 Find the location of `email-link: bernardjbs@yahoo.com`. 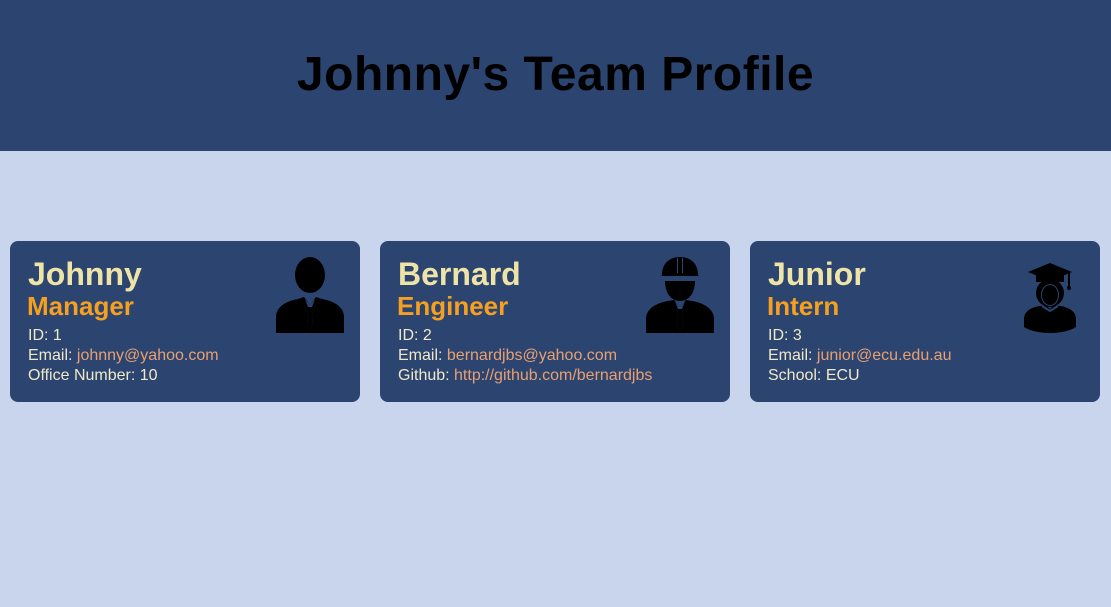

email-link: bernardjbs@yahoo.com is located at coordinates (532, 355).